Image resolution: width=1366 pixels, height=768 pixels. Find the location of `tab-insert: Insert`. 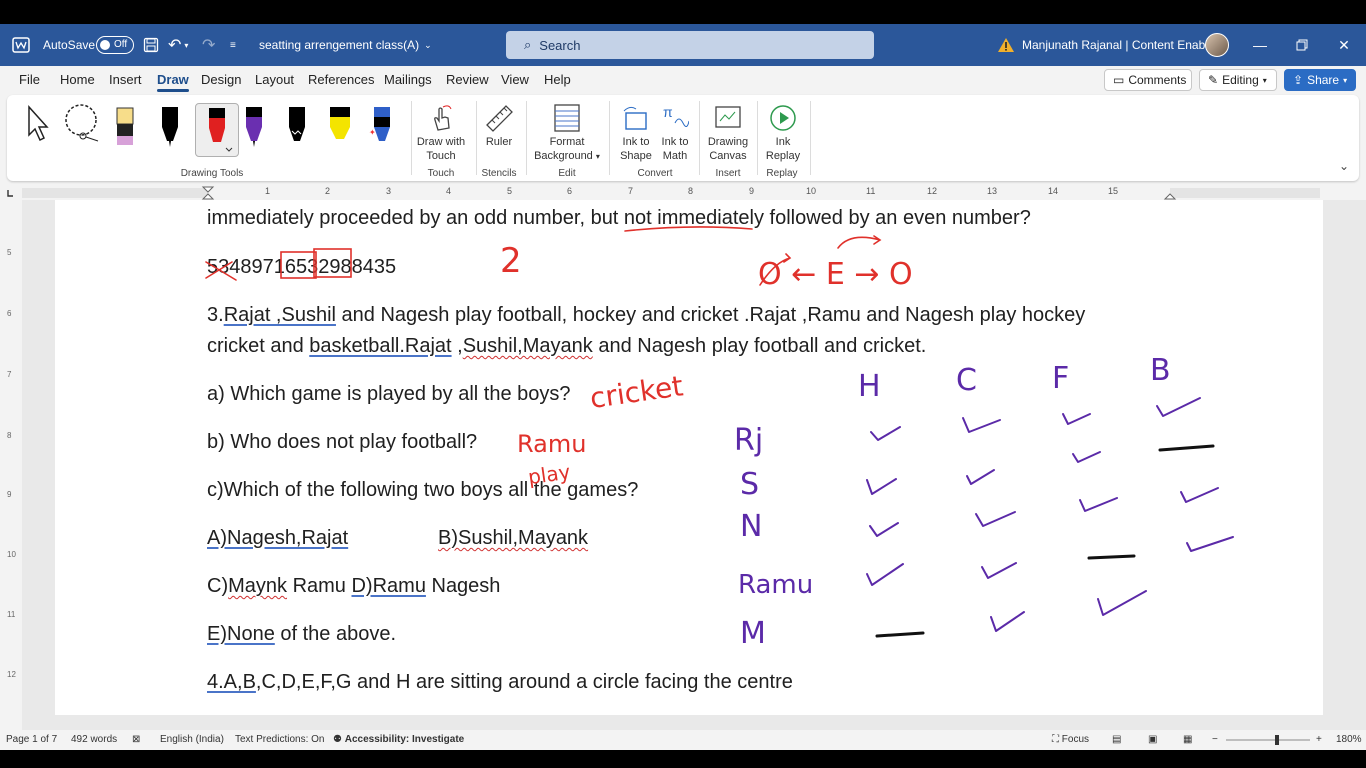

tab-insert: Insert is located at coordinates (125, 80).